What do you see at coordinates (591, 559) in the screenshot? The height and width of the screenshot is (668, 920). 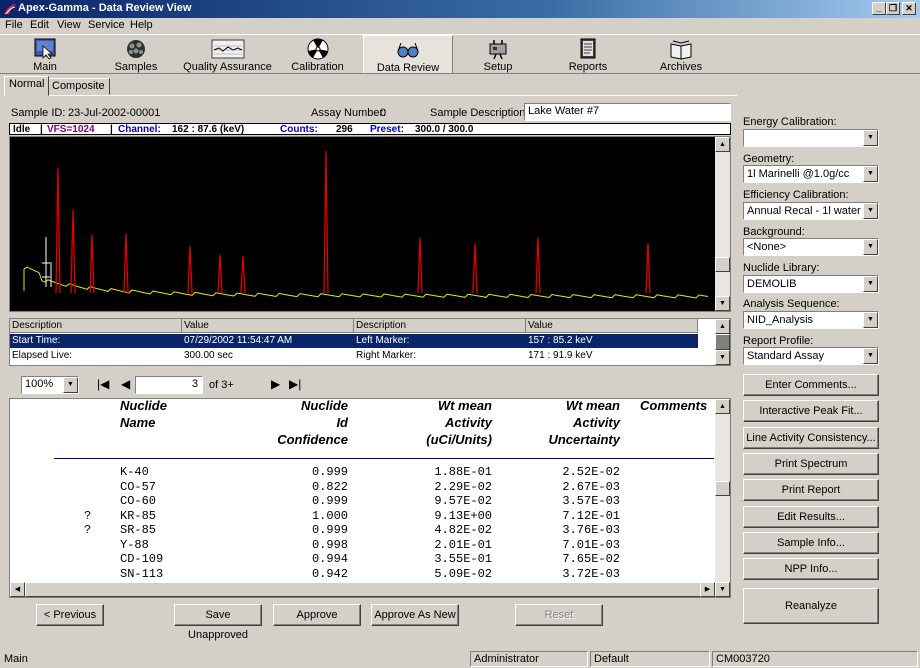 I see `report-cell-unc: 7.65E-02` at bounding box center [591, 559].